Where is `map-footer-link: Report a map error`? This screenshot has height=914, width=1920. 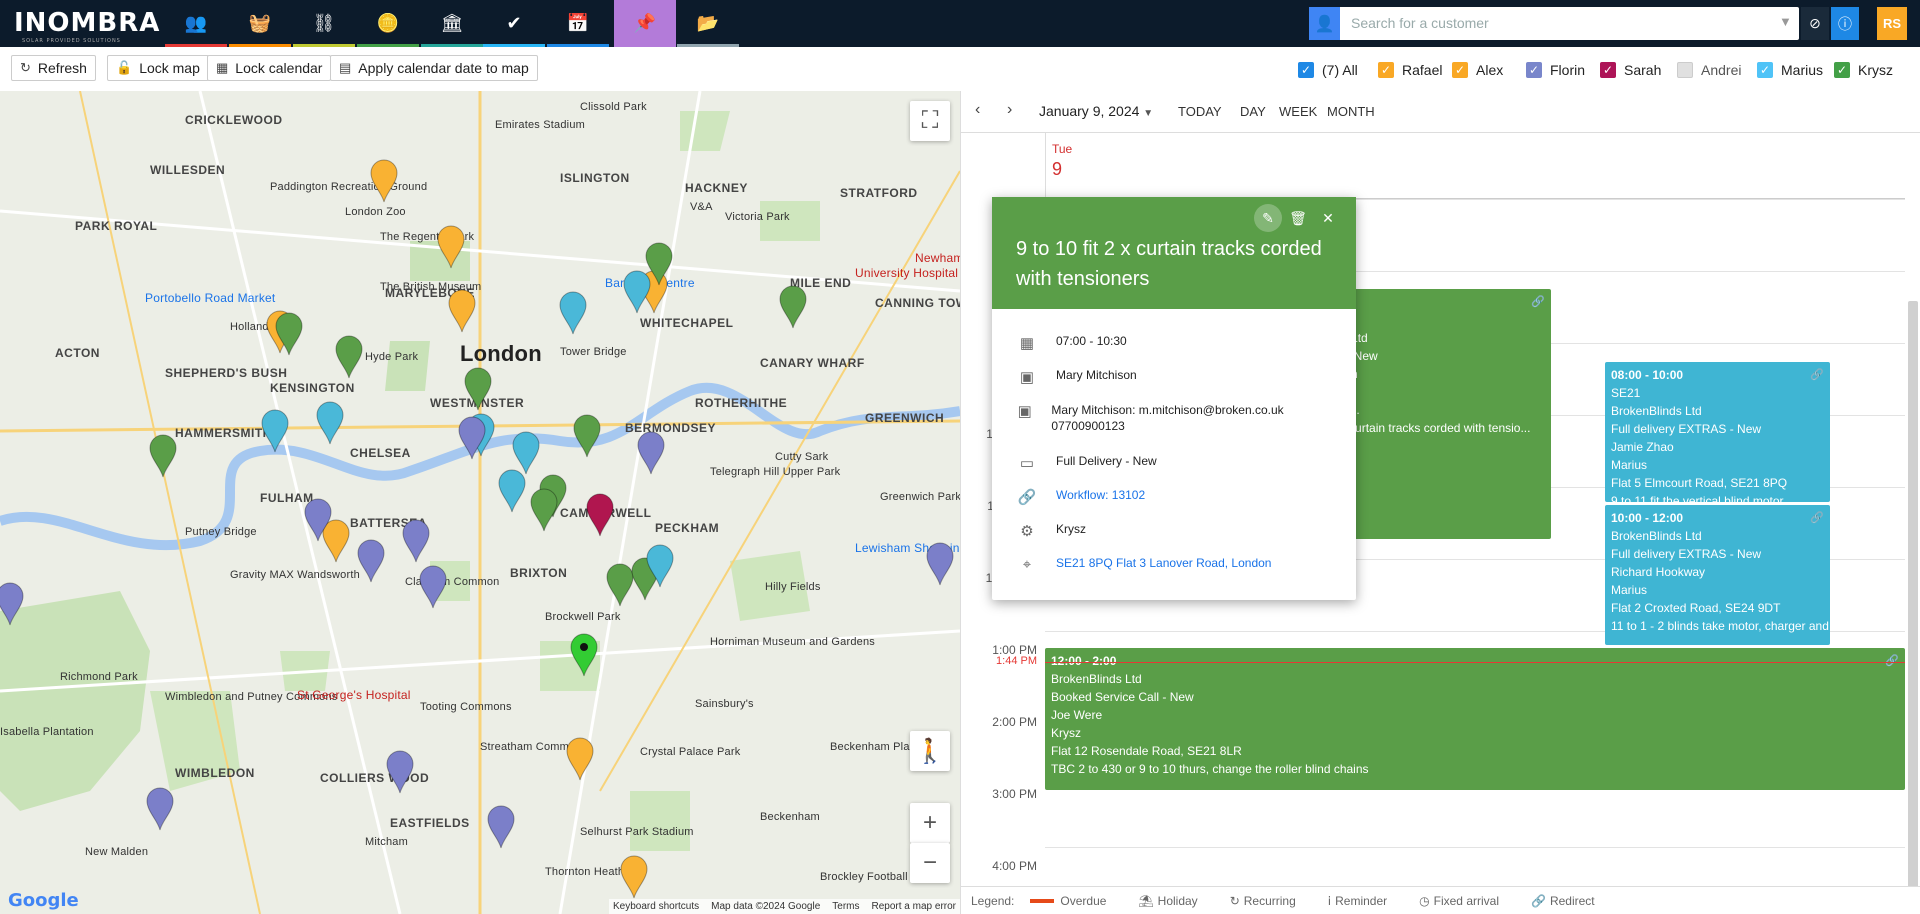 map-footer-link: Report a map error is located at coordinates (914, 906).